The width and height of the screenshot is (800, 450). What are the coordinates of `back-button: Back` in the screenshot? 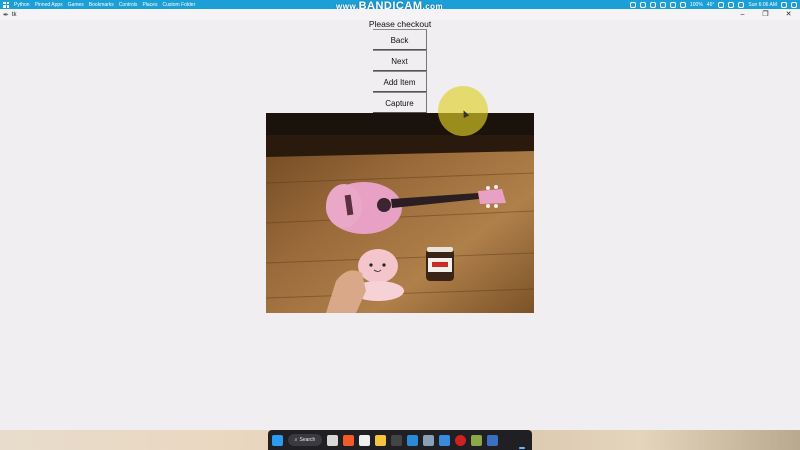 It's located at (400, 39).